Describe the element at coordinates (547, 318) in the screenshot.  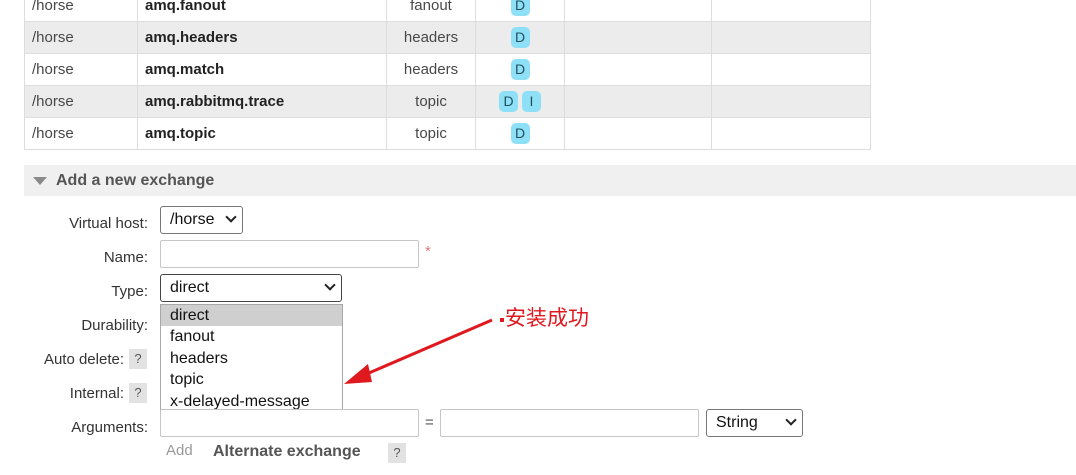
I see `annotation-text: 安装成功` at that location.